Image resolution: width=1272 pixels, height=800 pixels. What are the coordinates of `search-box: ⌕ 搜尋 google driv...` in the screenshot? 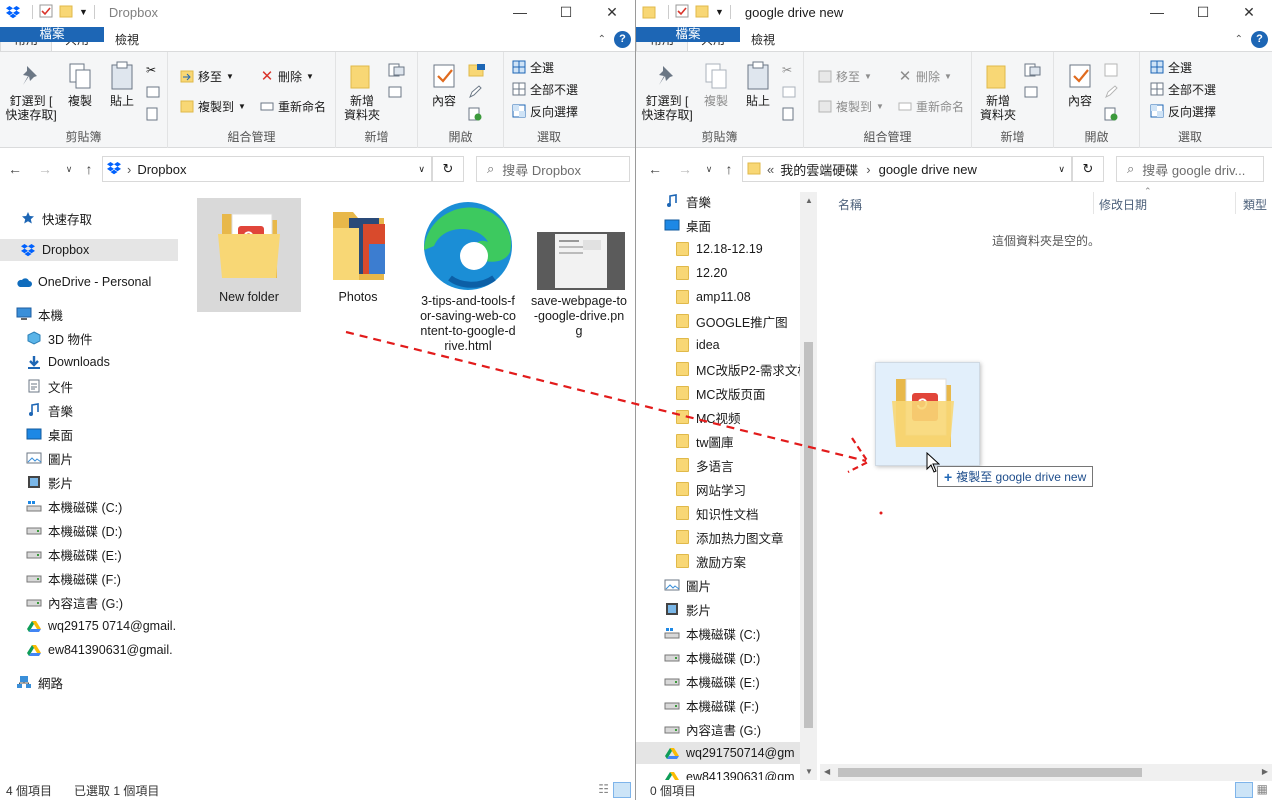 It's located at (1190, 169).